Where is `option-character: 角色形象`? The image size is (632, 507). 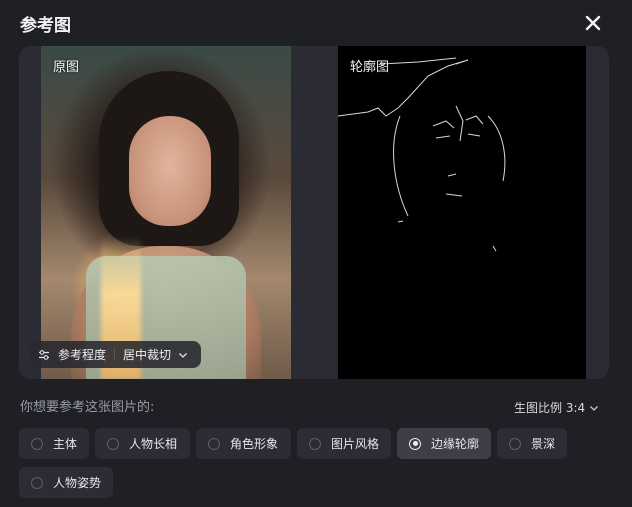 option-character: 角色形象 is located at coordinates (243, 443).